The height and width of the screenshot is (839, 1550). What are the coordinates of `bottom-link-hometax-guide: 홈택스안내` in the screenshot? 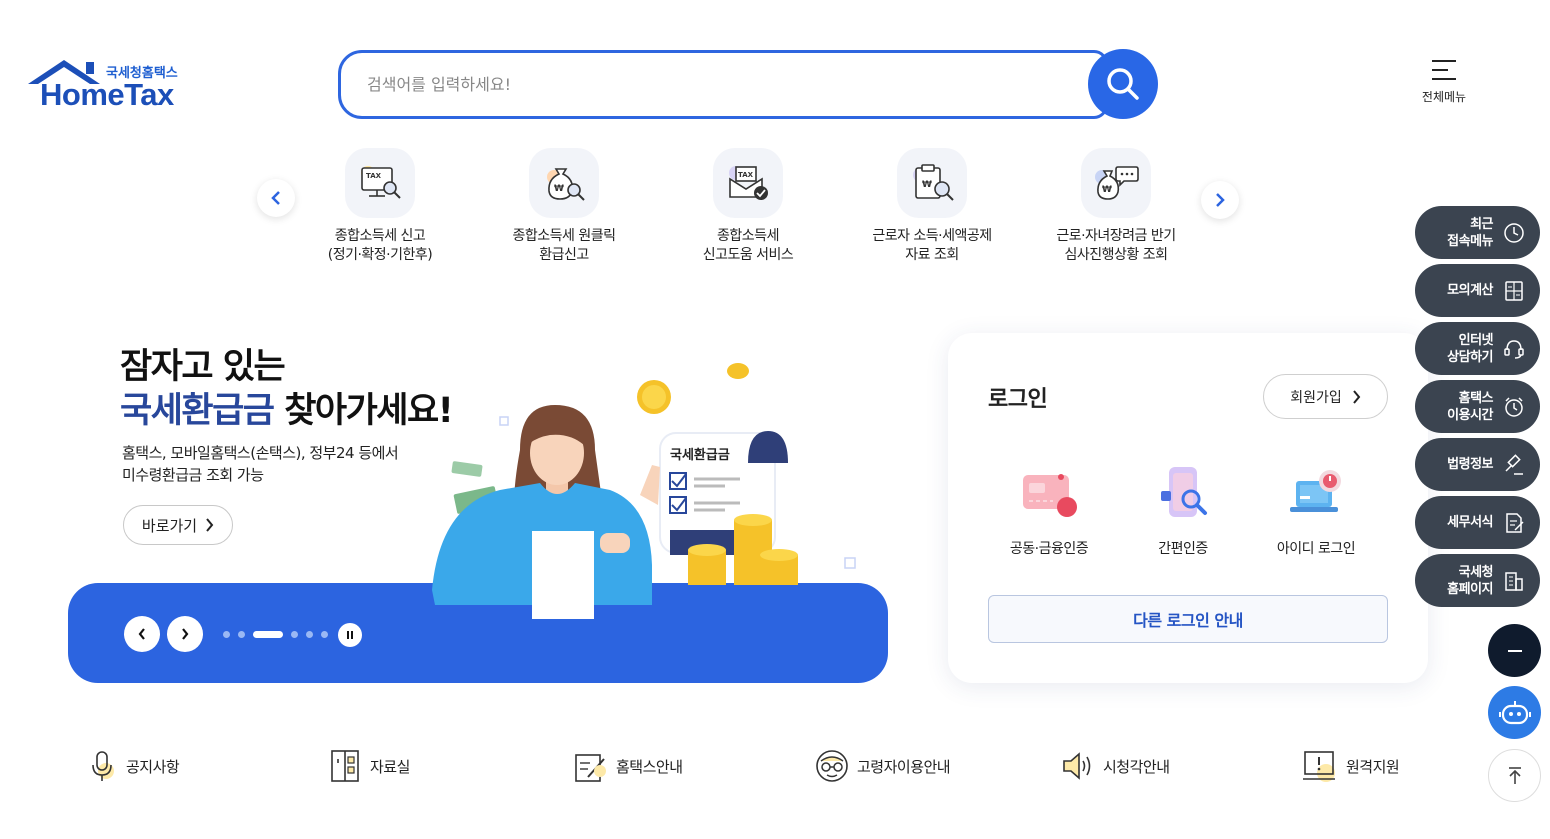 It's located at (628, 766).